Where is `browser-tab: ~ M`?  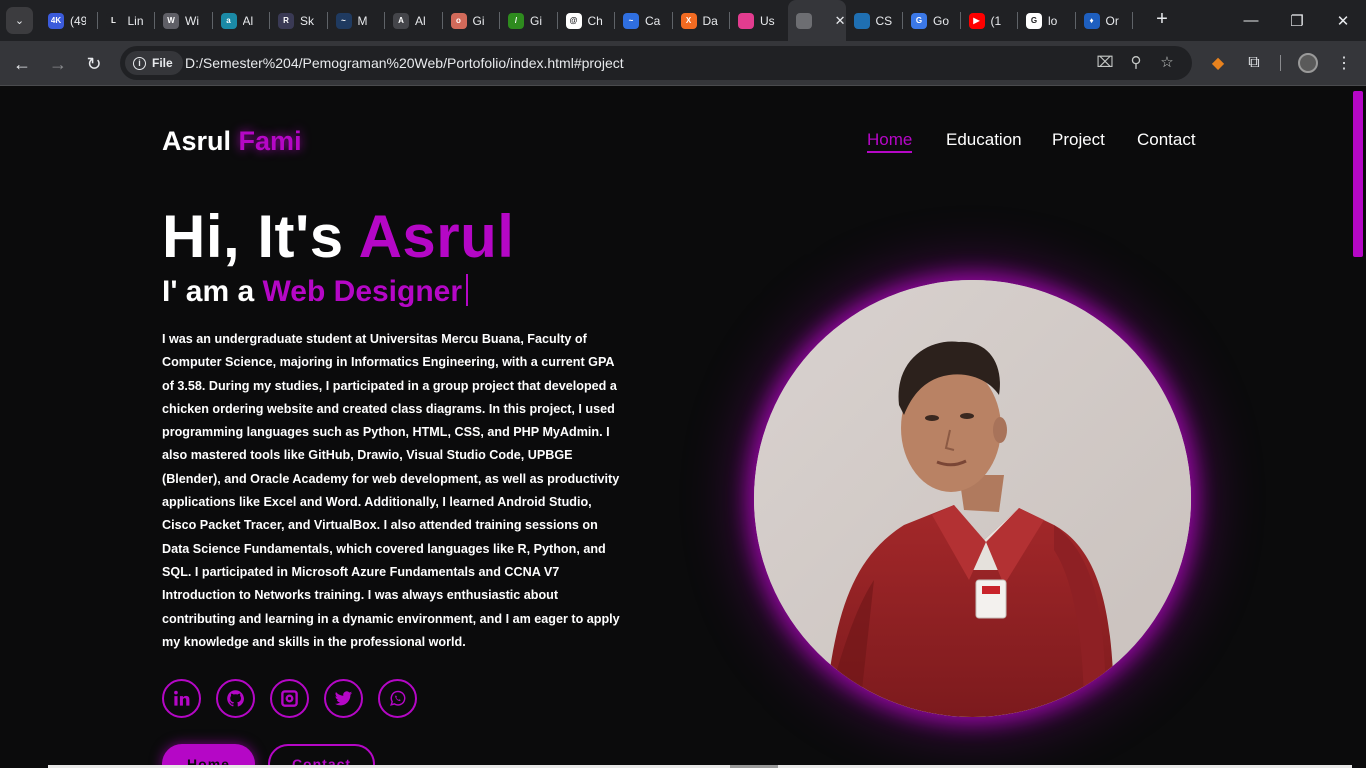
browser-tab: ~ M is located at coordinates (357, 20).